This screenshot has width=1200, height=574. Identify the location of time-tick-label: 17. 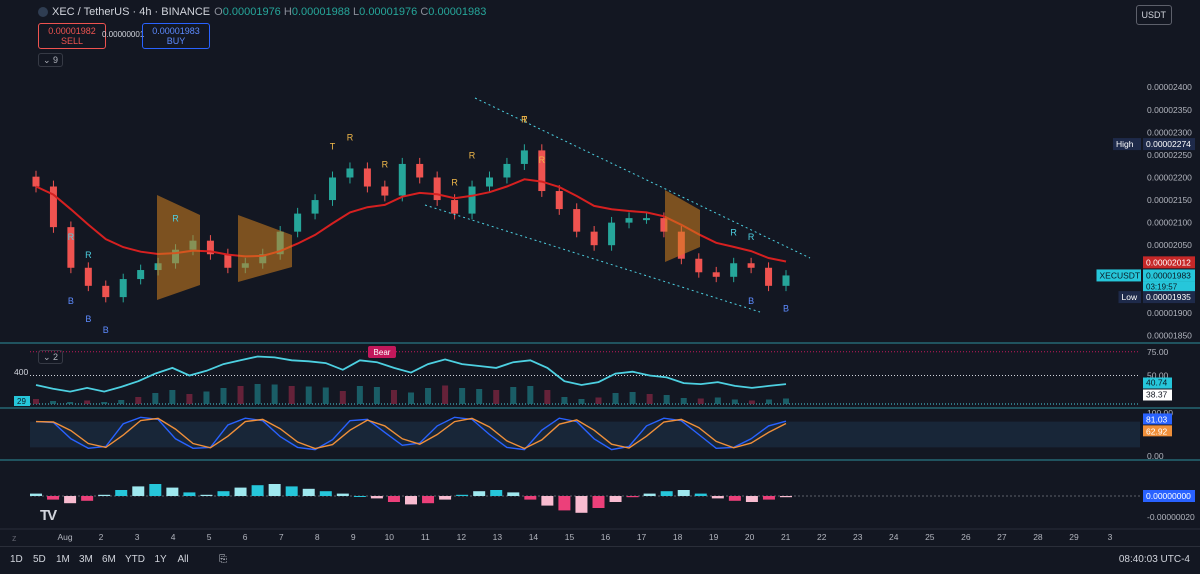
(642, 537).